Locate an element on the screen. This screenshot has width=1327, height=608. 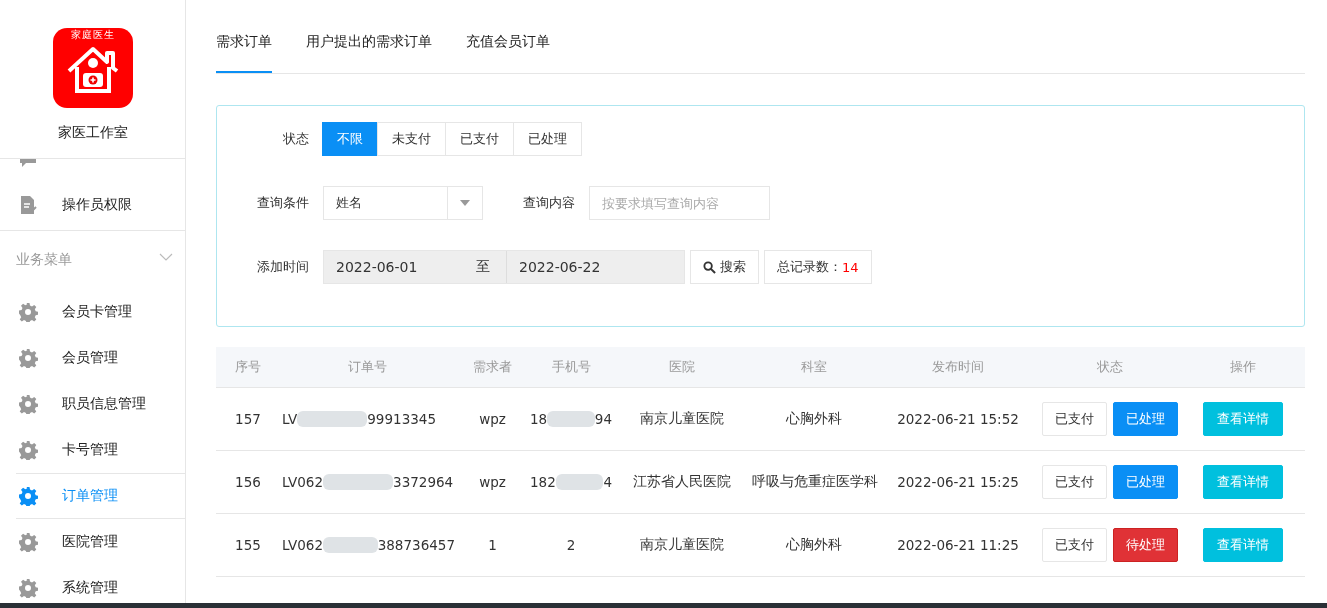
table-cell: 呼吸与危重症医学科 is located at coordinates (814, 482).